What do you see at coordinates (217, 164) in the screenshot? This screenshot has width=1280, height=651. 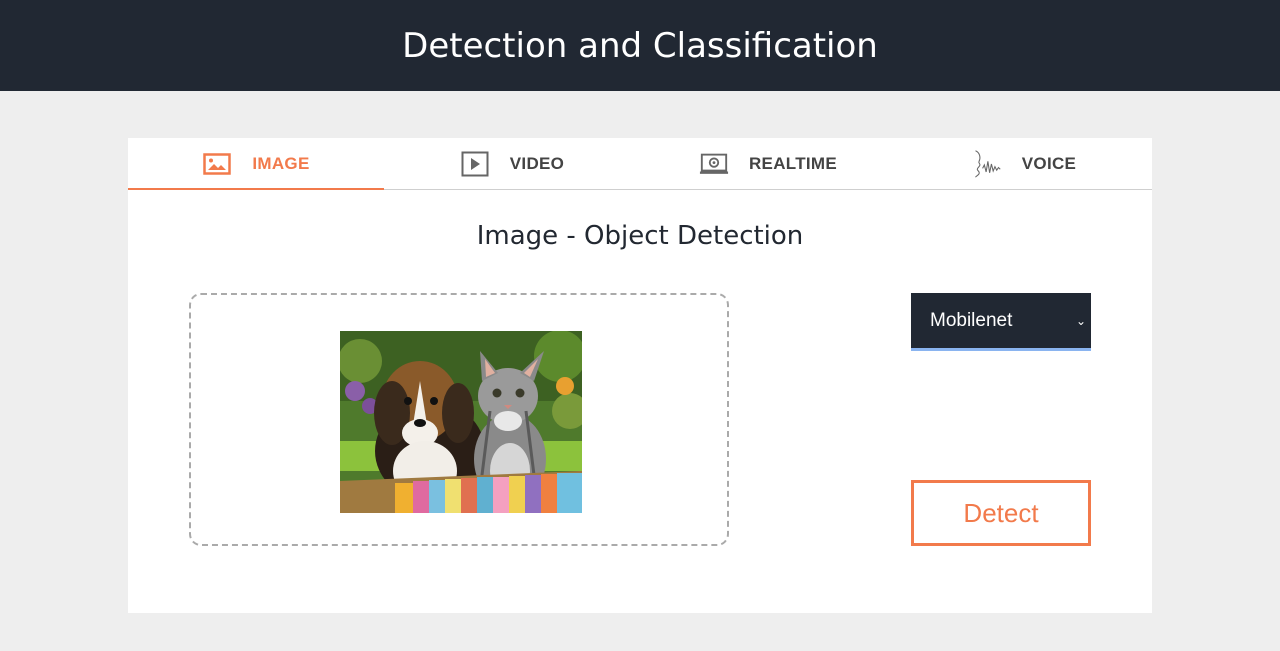 I see `image-icon` at bounding box center [217, 164].